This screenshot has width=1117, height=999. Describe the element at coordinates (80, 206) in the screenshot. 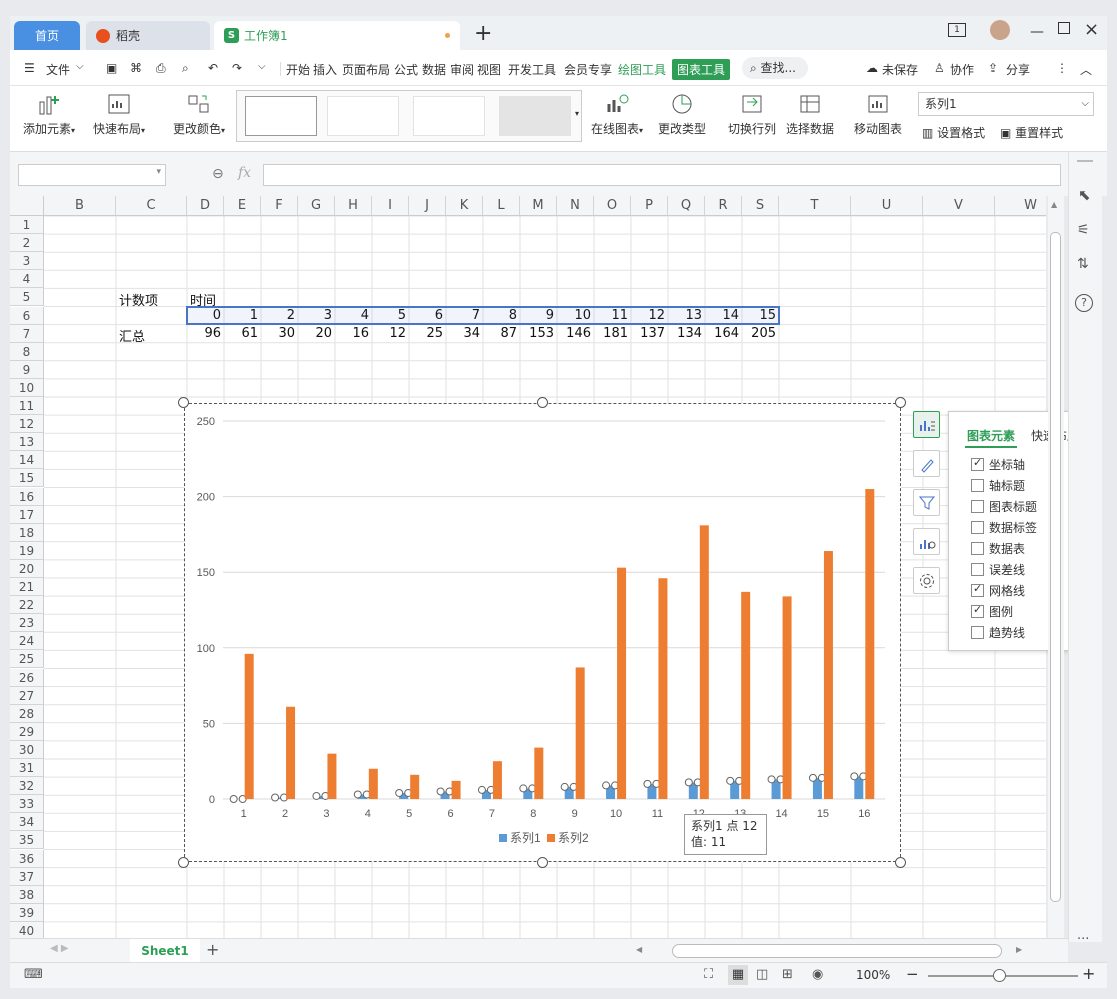

I see `column-header-b: B` at that location.